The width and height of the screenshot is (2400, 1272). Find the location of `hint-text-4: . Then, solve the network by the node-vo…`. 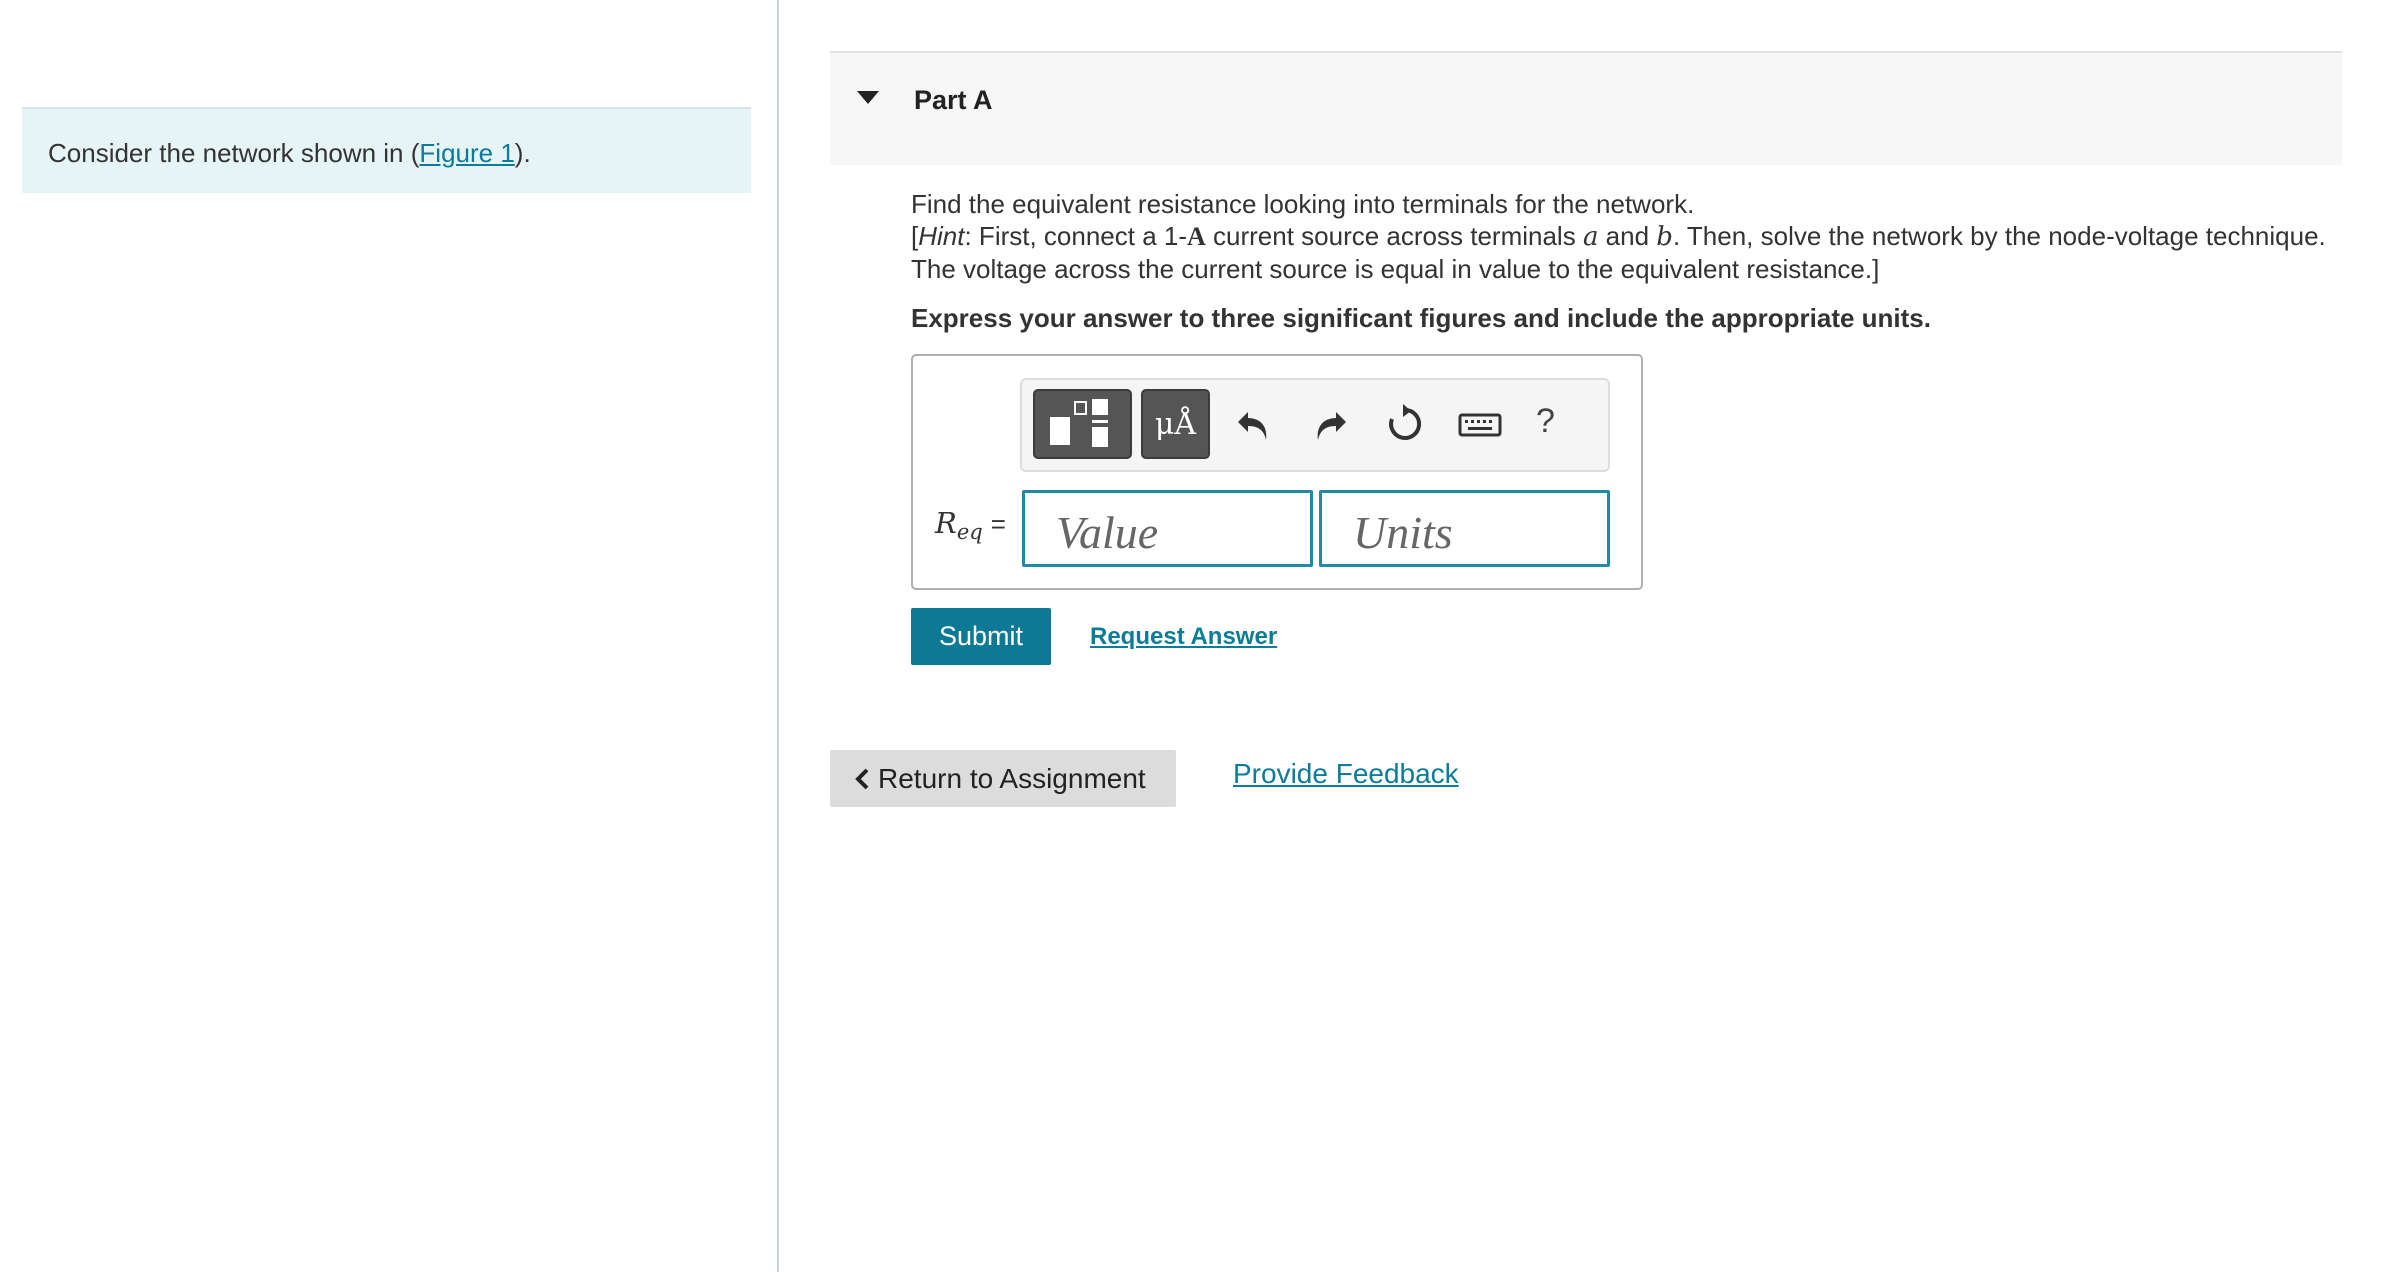

hint-text-4: . Then, solve the network by the node-vo… is located at coordinates (1999, 236).